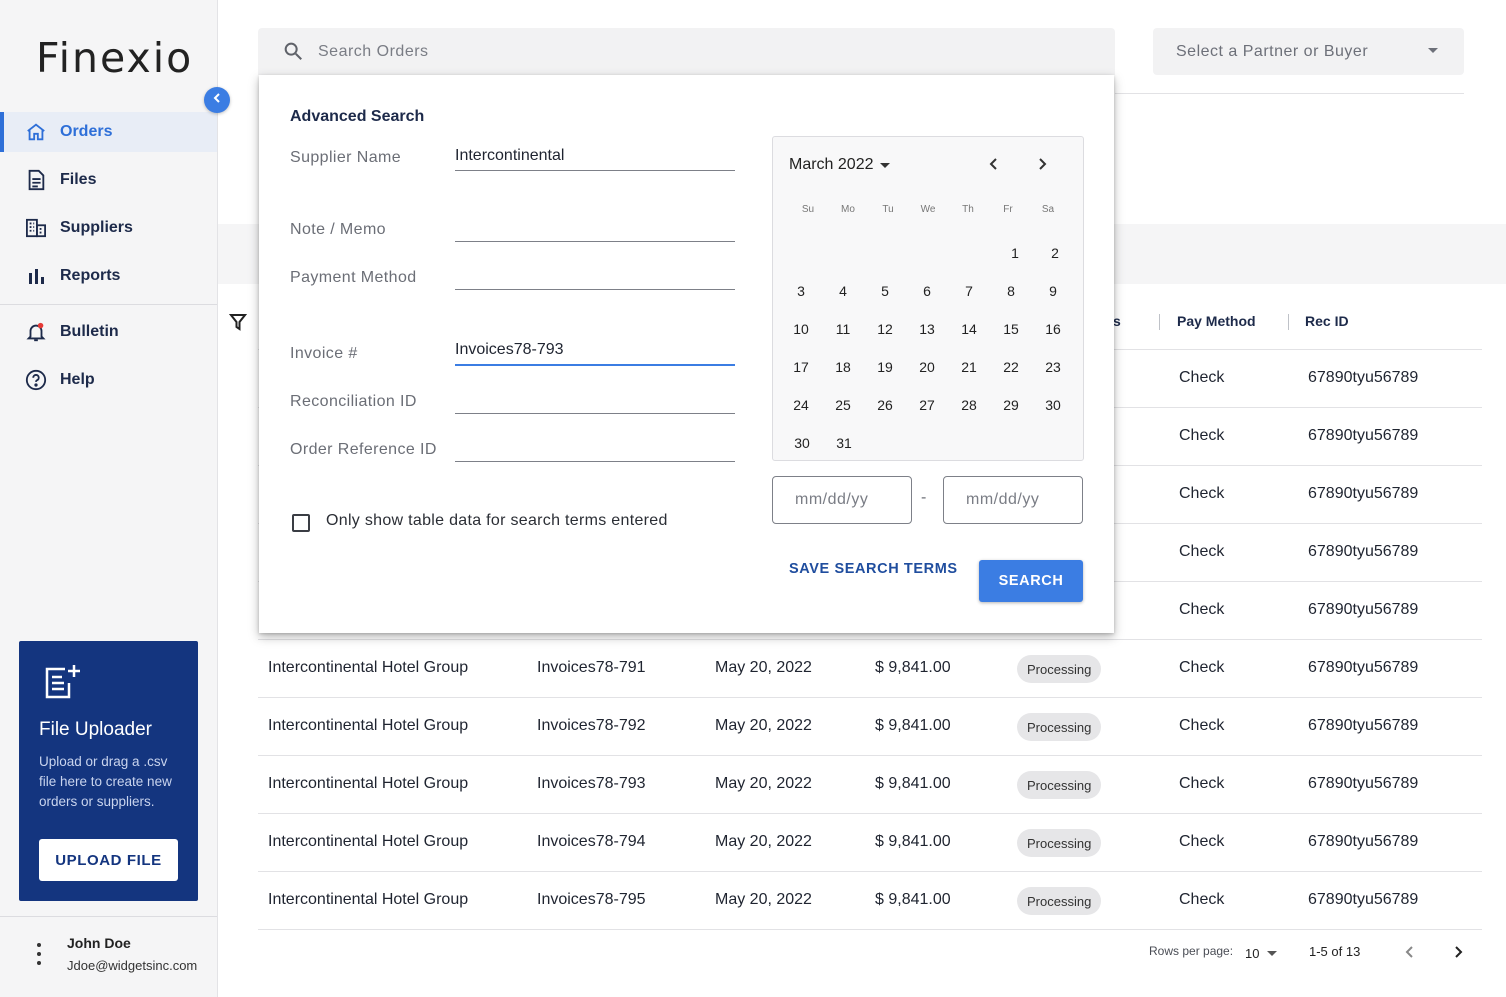 This screenshot has width=1506, height=997. What do you see at coordinates (885, 291) in the screenshot?
I see `calendar-day: 5` at bounding box center [885, 291].